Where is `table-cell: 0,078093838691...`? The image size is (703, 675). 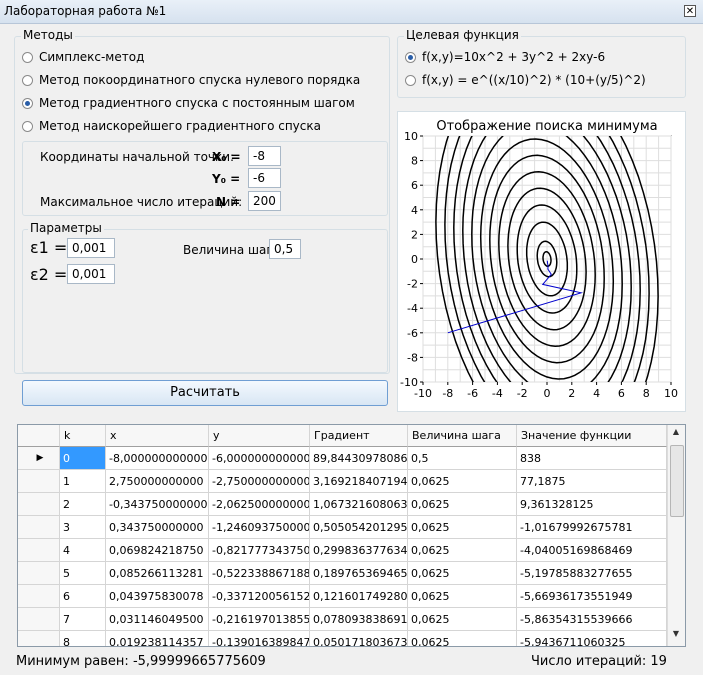
table-cell: 0,078093838691... is located at coordinates (359, 619).